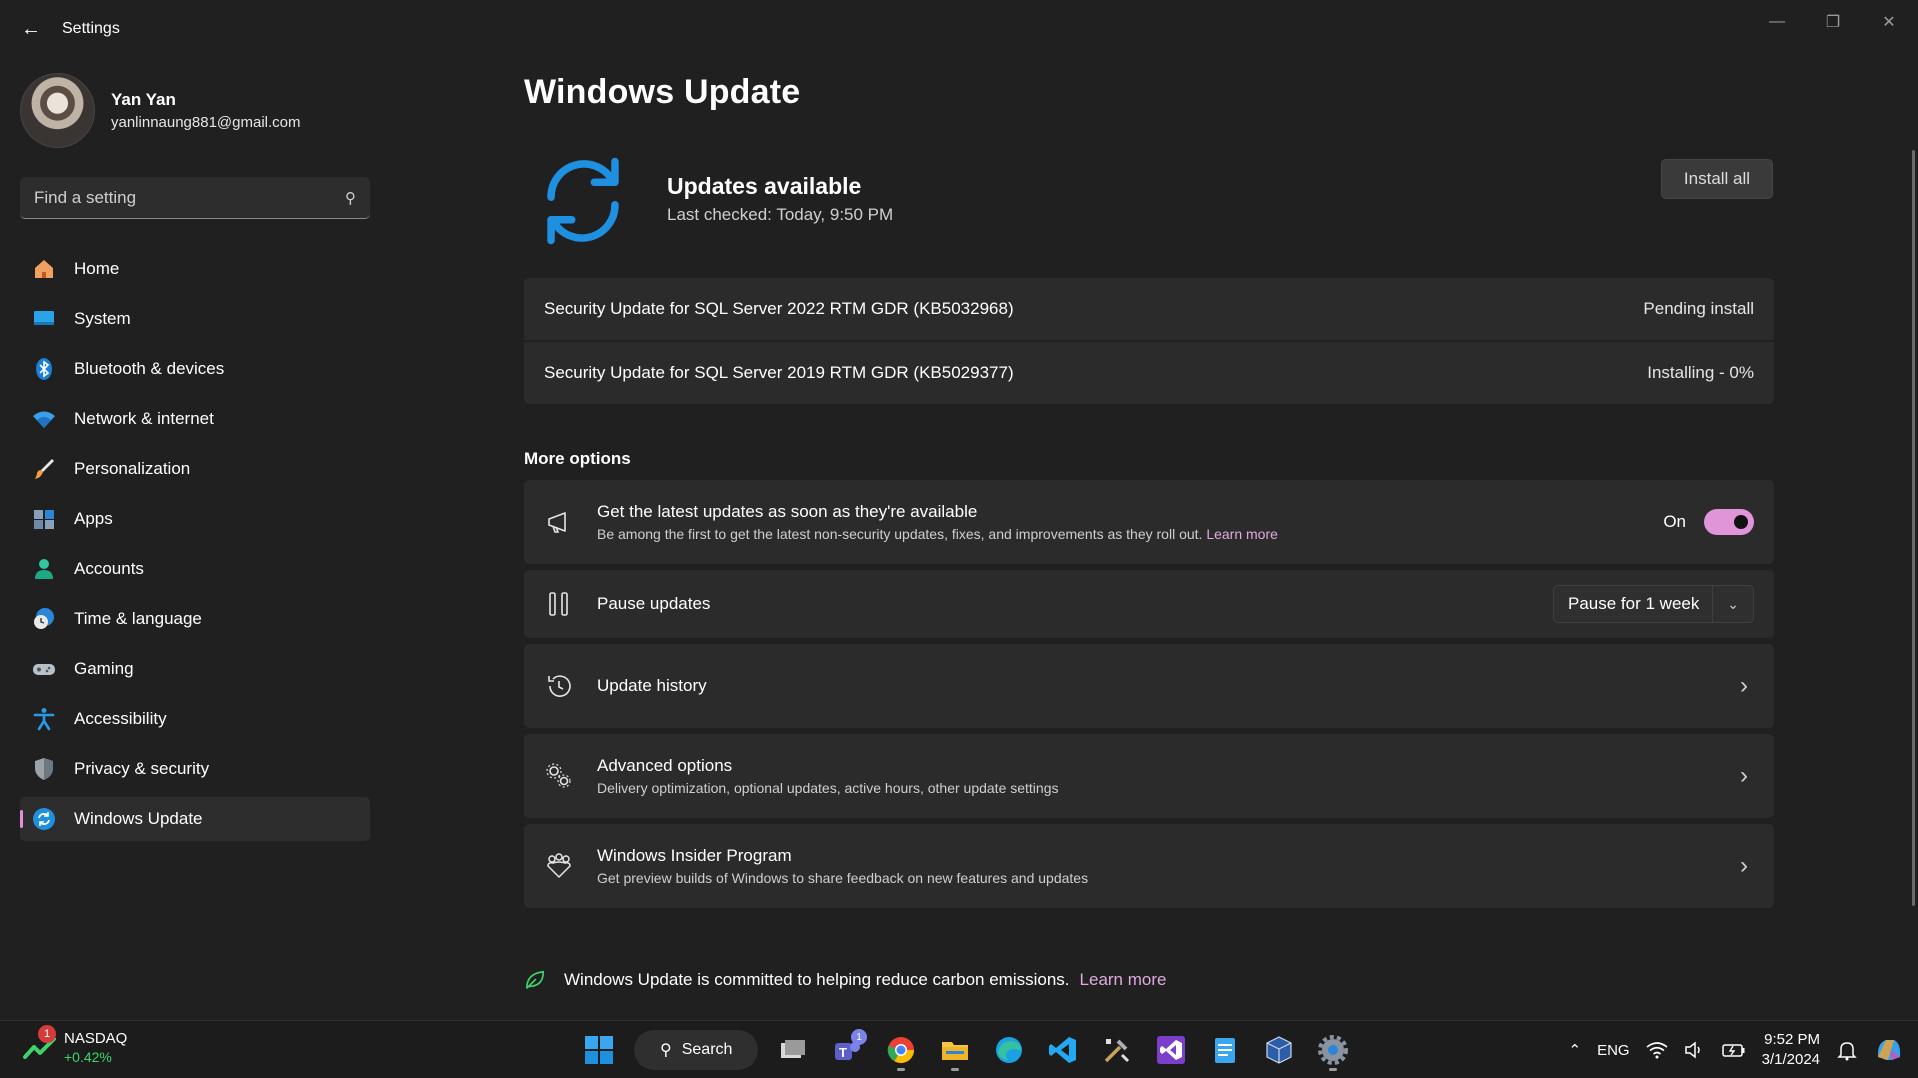 This screenshot has height=1078, width=1918. I want to click on virtualbox-button, so click(1279, 1050).